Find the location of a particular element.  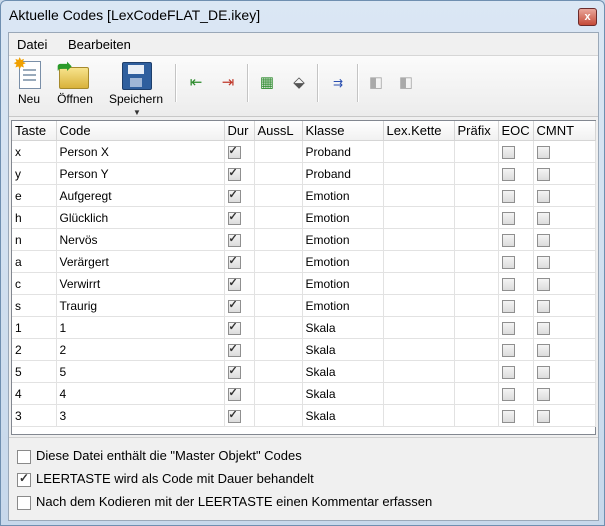

cell-taste: x is located at coordinates (34, 151).